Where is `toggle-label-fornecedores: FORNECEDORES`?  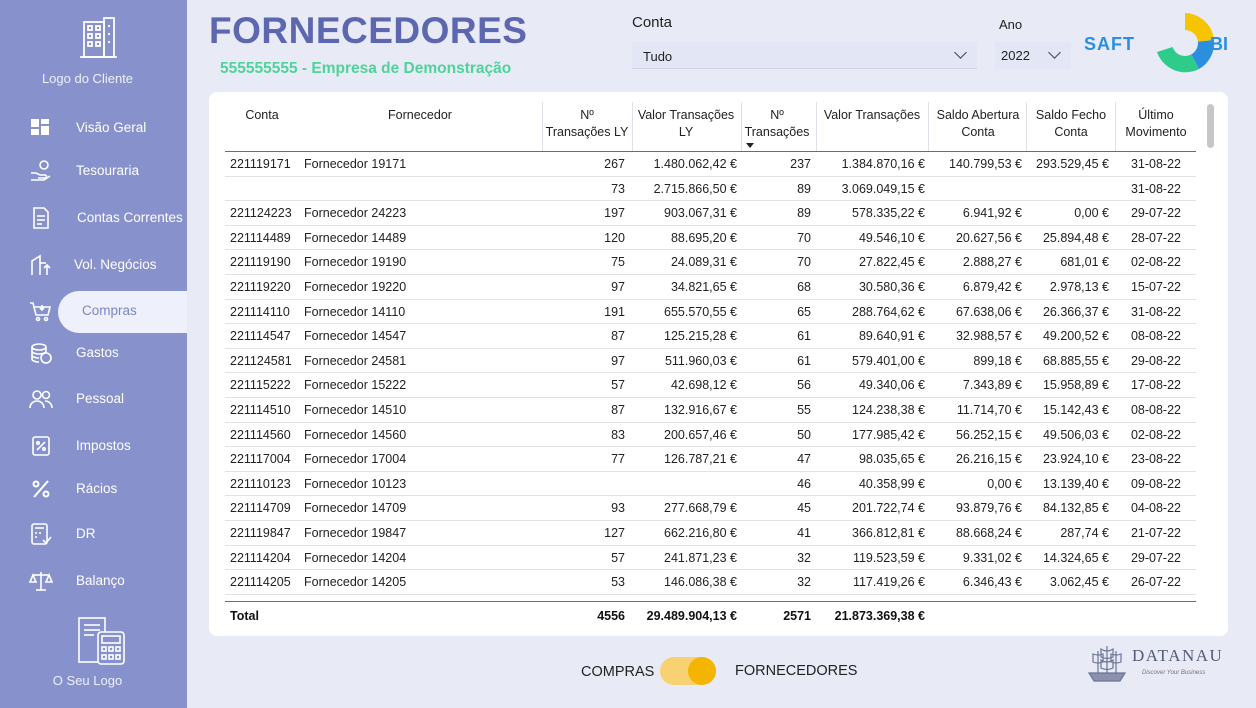 toggle-label-fornecedores: FORNECEDORES is located at coordinates (796, 671).